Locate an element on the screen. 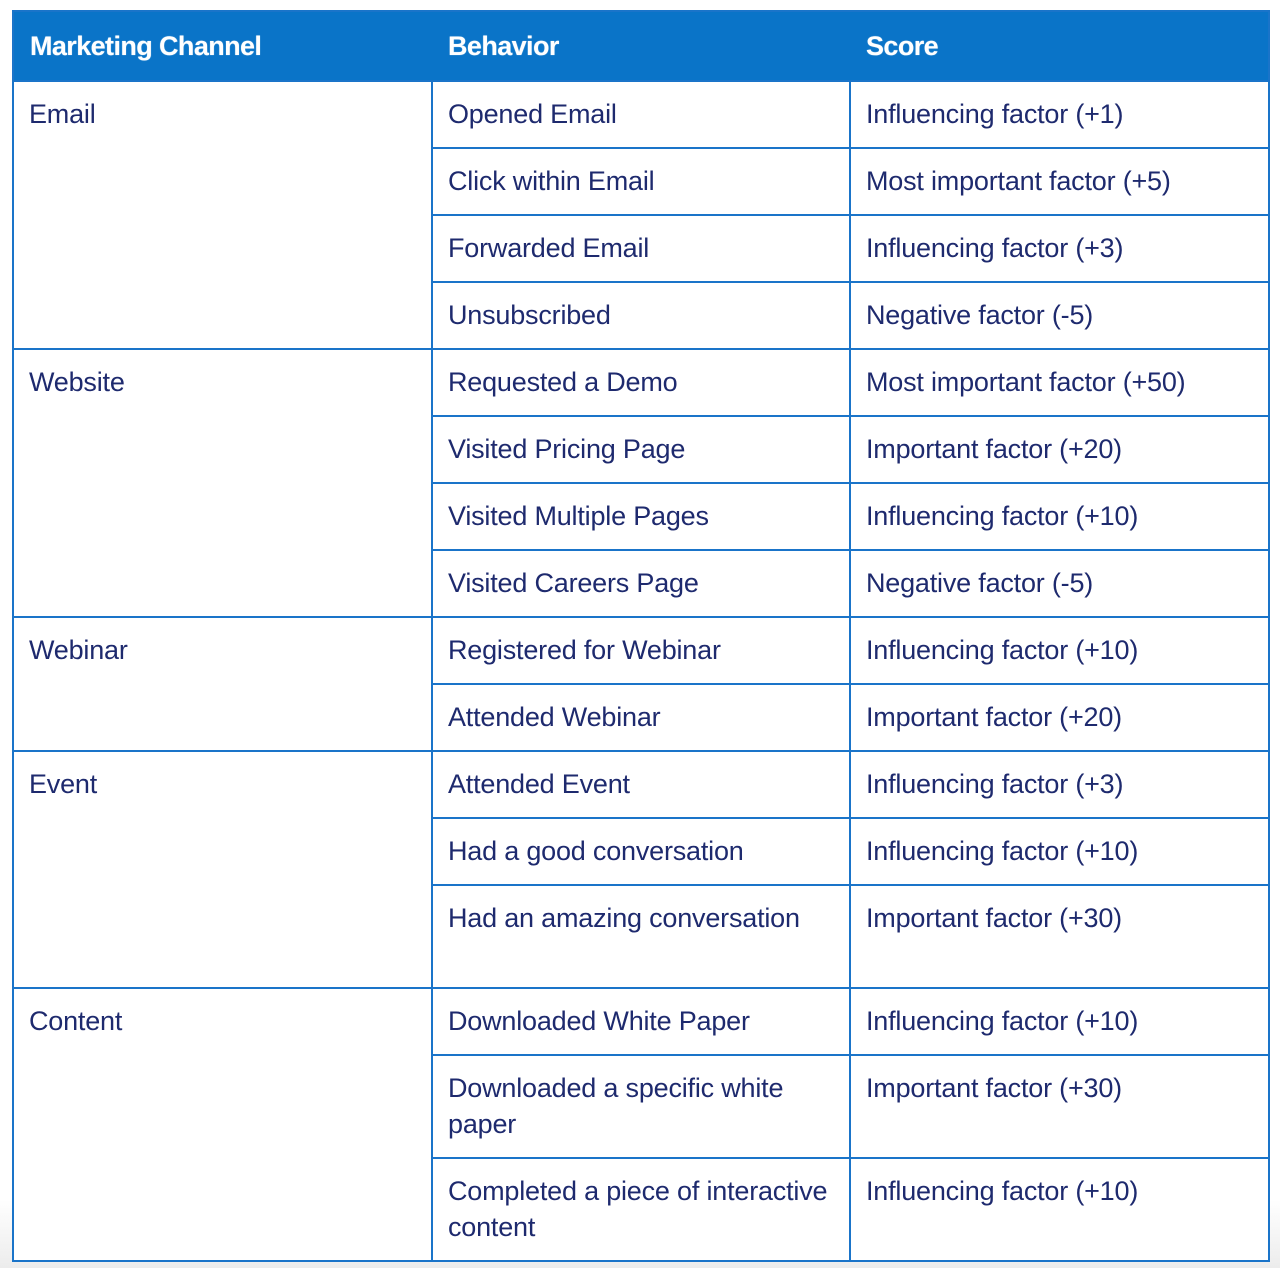 Image resolution: width=1280 pixels, height=1268 pixels. behavior-cell: Requested a Demo is located at coordinates (641, 382).